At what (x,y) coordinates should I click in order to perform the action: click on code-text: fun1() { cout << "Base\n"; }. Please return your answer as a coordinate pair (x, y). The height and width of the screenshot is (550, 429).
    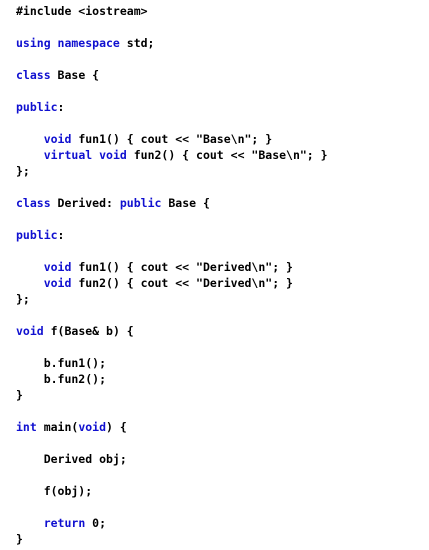
    Looking at the image, I should click on (172, 139).